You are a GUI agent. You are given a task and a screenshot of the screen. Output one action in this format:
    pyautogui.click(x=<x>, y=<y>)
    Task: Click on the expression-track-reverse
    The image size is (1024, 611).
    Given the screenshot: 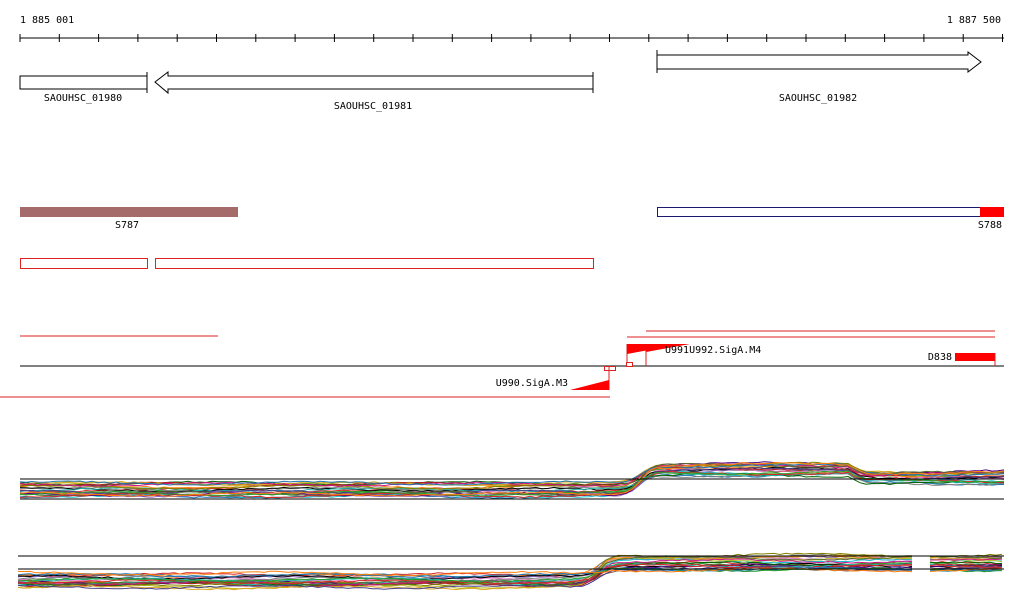 What is the action you would take?
    pyautogui.click(x=510, y=571)
    